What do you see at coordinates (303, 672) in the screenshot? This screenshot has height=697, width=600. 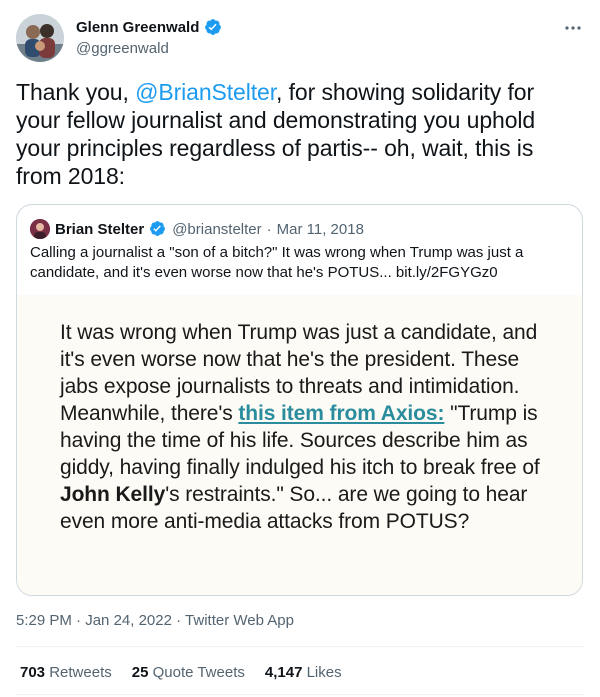 I see `likes-stat: 4,147 Likes` at bounding box center [303, 672].